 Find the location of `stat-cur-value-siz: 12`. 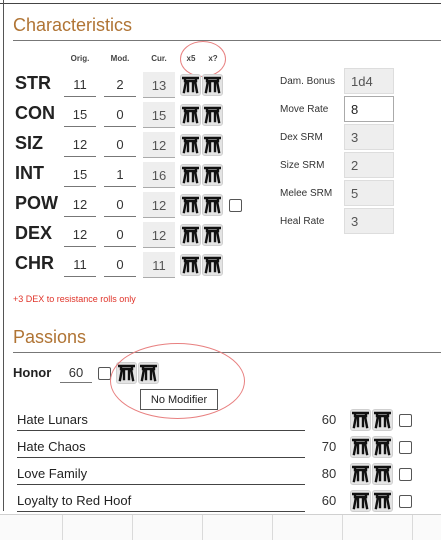

stat-cur-value-siz: 12 is located at coordinates (159, 145).